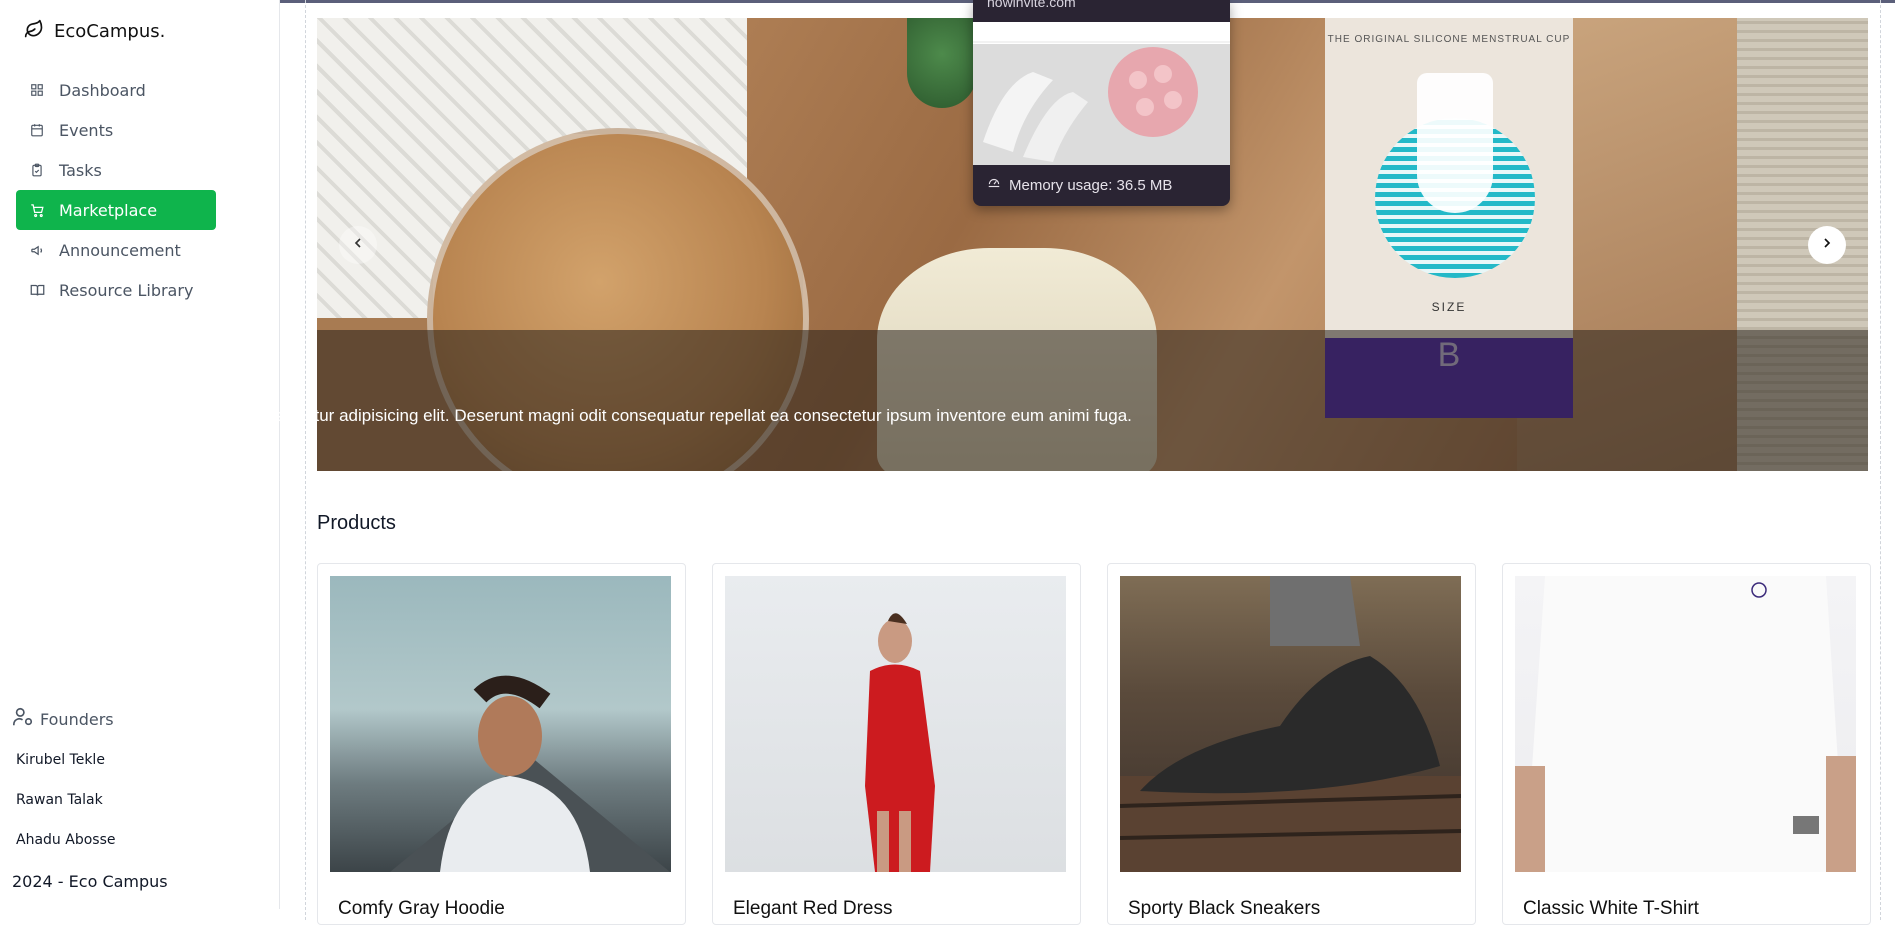 The image size is (1895, 925). What do you see at coordinates (1031, 5) in the screenshot?
I see `tooltip-site: howinvite.com` at bounding box center [1031, 5].